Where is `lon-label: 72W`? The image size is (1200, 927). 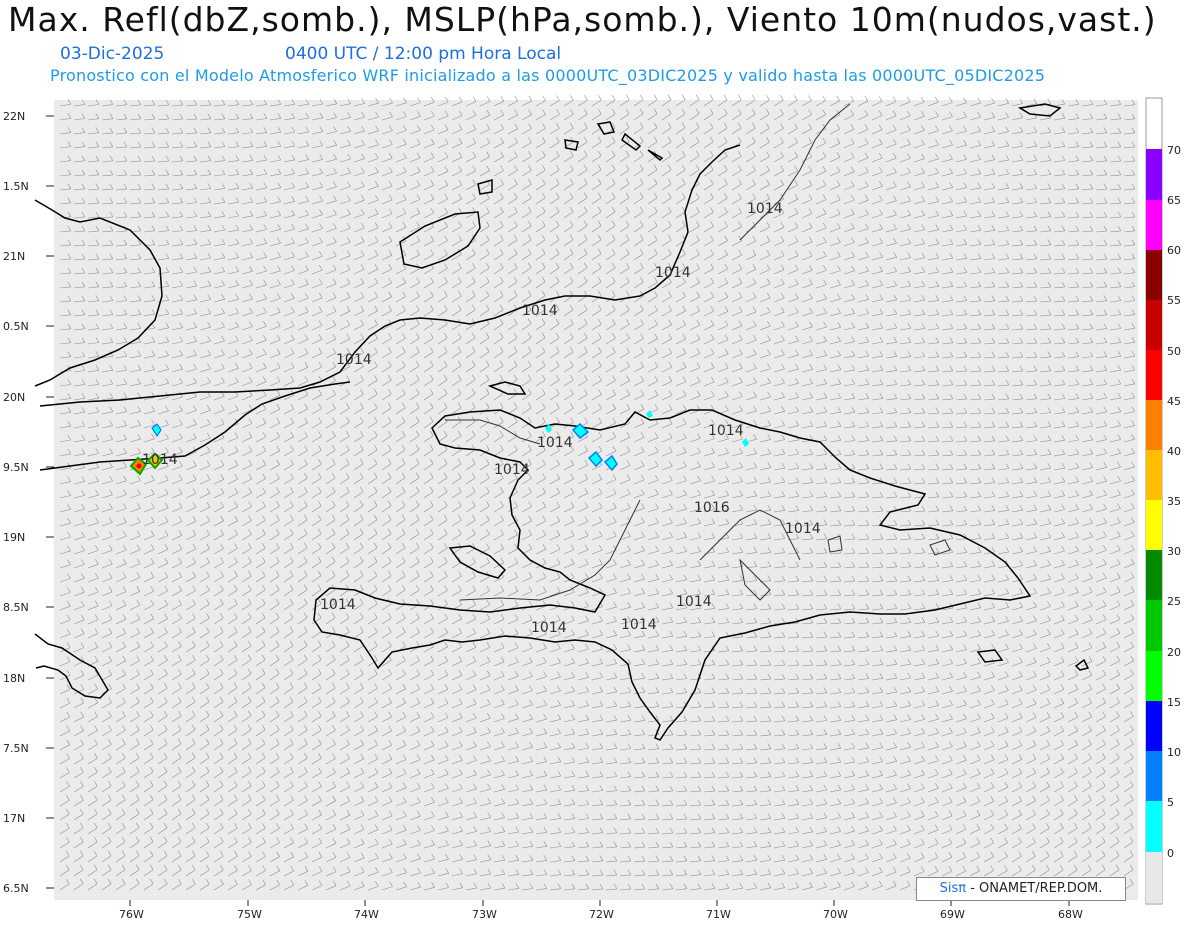 lon-label: 72W is located at coordinates (601, 914).